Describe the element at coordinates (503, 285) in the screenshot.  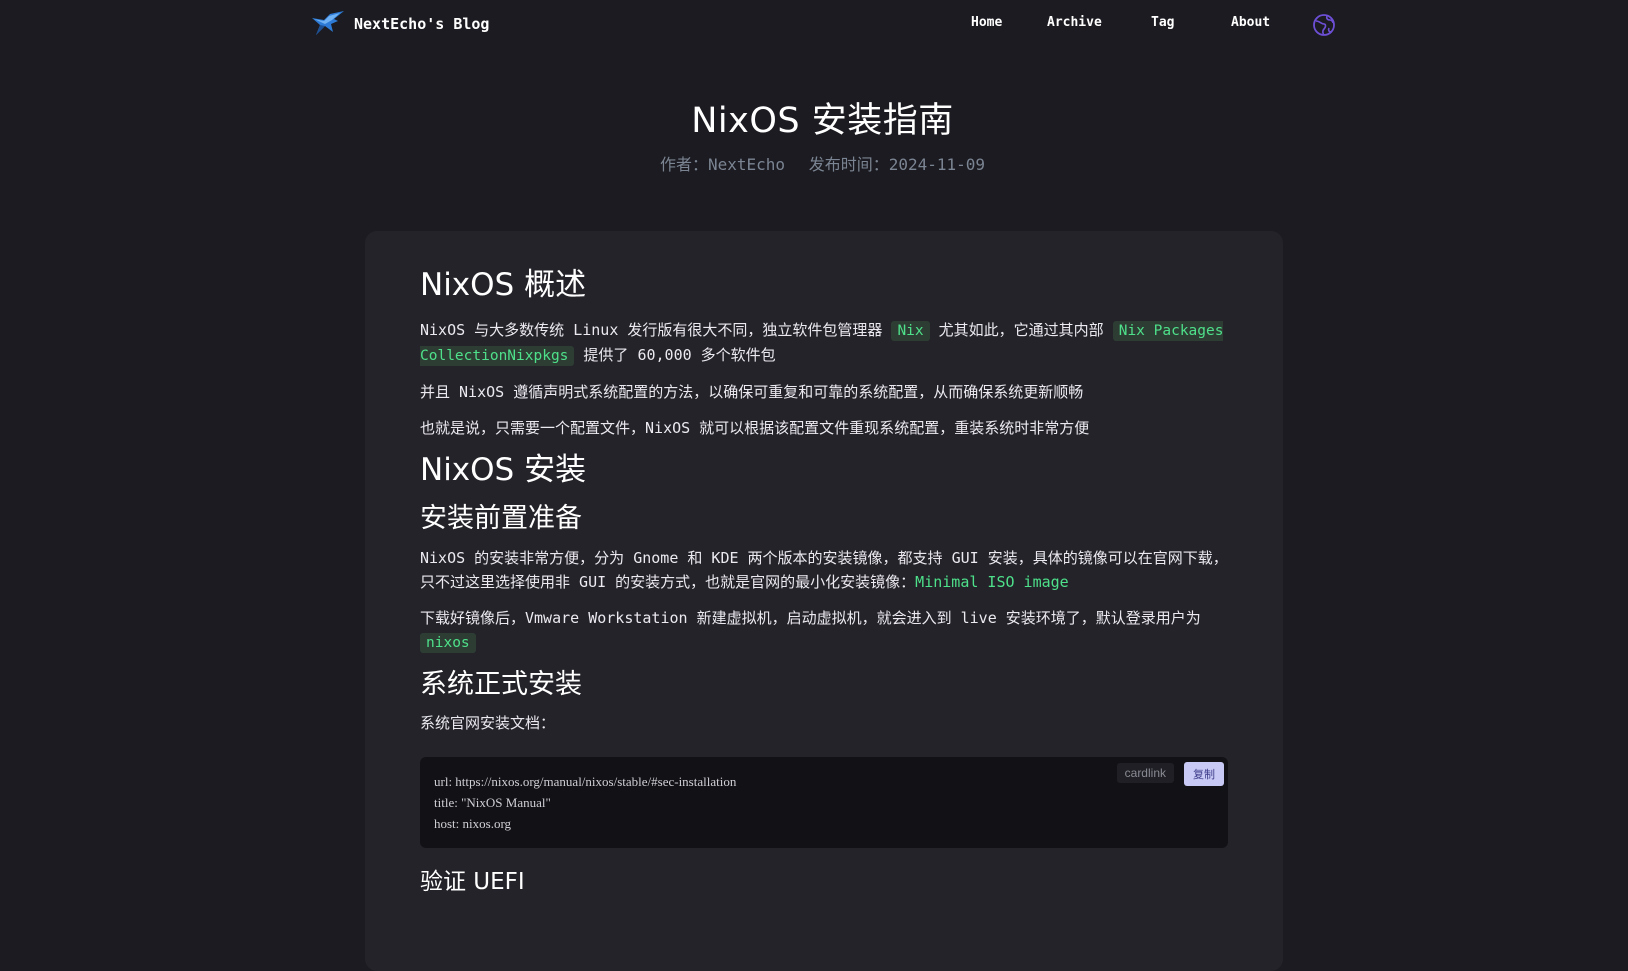
I see `heading-overview: NixOS 概述` at that location.